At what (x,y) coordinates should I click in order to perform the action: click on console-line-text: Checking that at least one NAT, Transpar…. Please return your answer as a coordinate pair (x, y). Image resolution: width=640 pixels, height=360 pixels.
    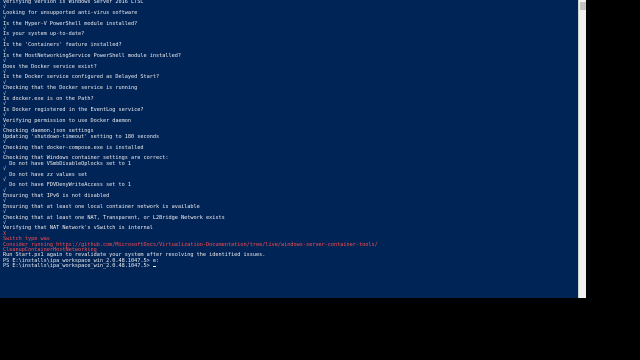
    Looking at the image, I should click on (114, 217).